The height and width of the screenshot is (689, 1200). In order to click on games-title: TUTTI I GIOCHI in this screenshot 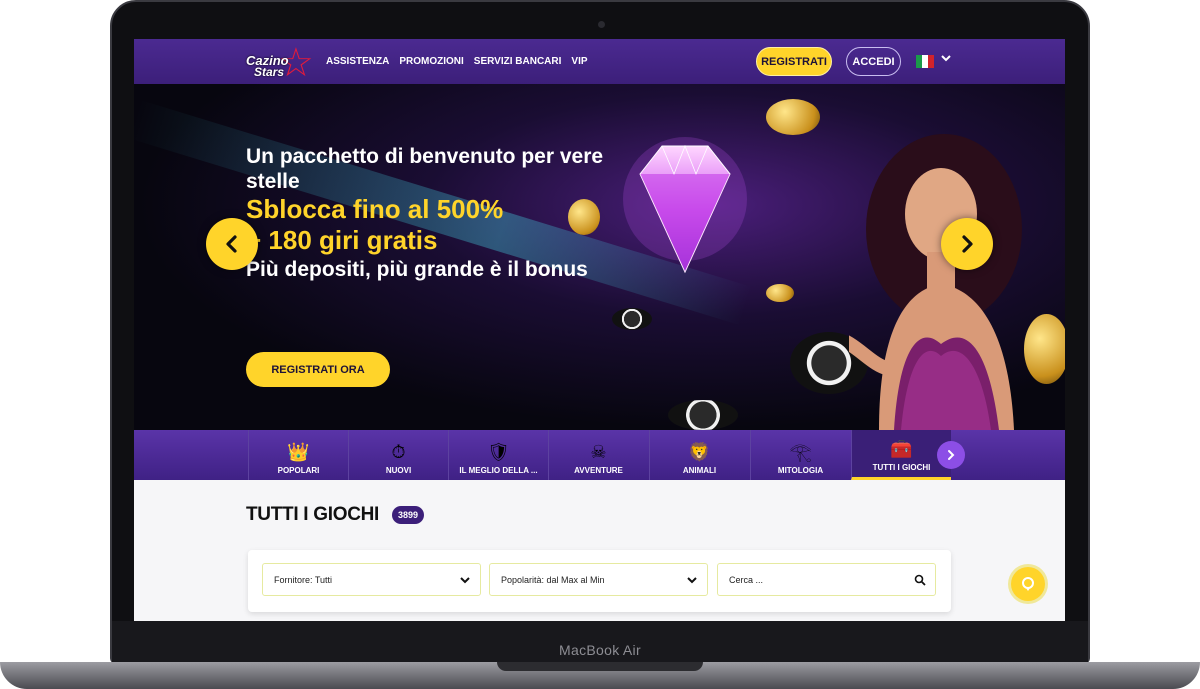, I will do `click(313, 514)`.